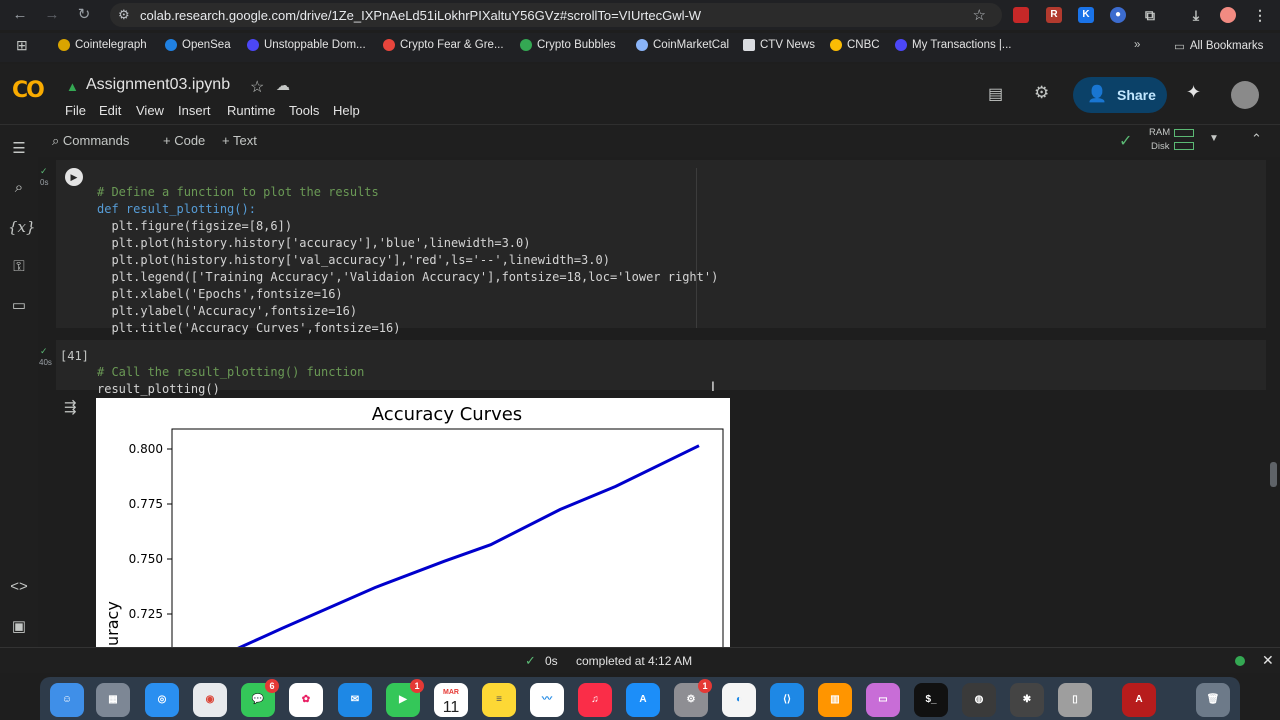  Describe the element at coordinates (1256, 139) in the screenshot. I see `collapse-chevron-icon: ⌃` at that location.